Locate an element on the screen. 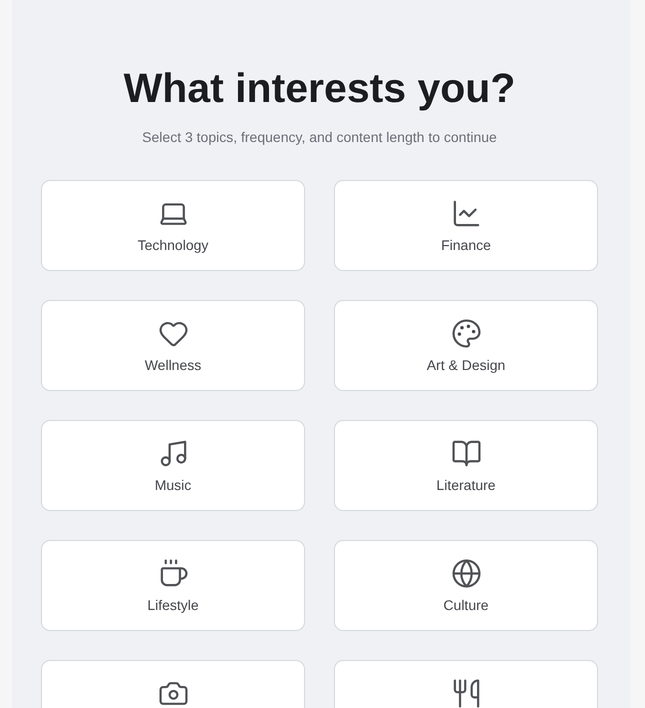 Image resolution: width=645 pixels, height=708 pixels. topic-card: Wellness is located at coordinates (173, 345).